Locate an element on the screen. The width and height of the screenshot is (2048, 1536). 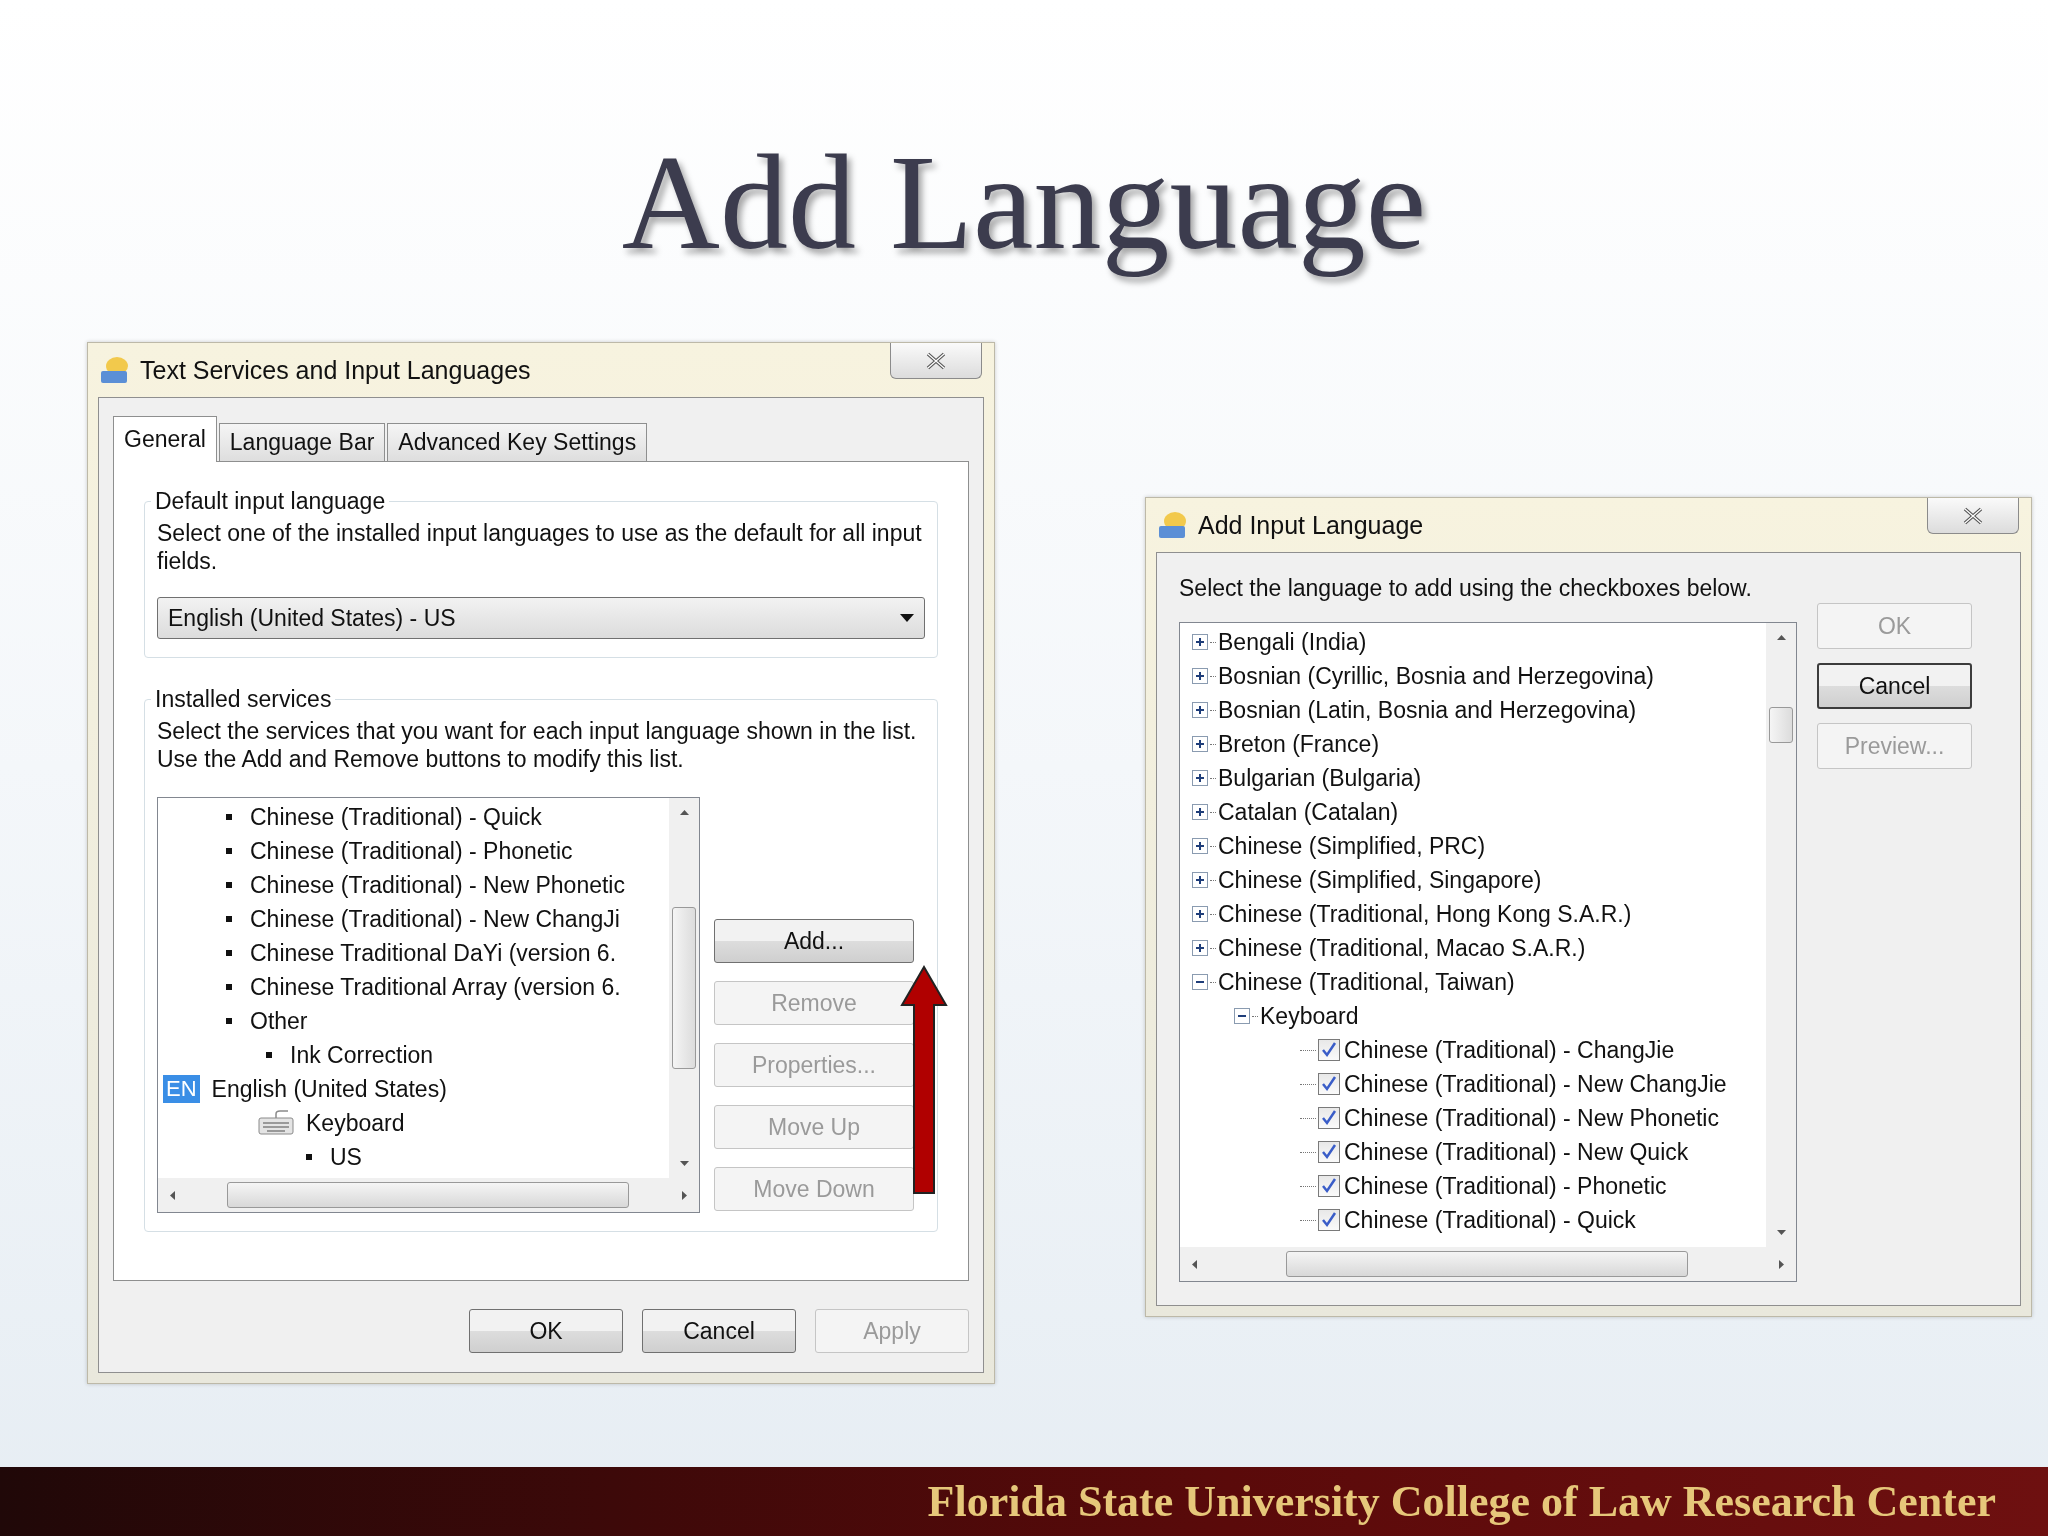
tree-item: Ink Correction is located at coordinates (362, 1055).